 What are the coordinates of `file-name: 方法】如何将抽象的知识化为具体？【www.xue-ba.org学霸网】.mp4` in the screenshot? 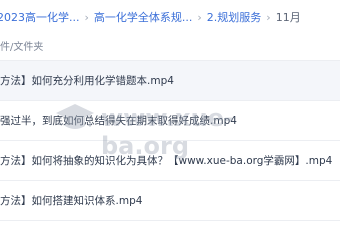 It's located at (166, 160).